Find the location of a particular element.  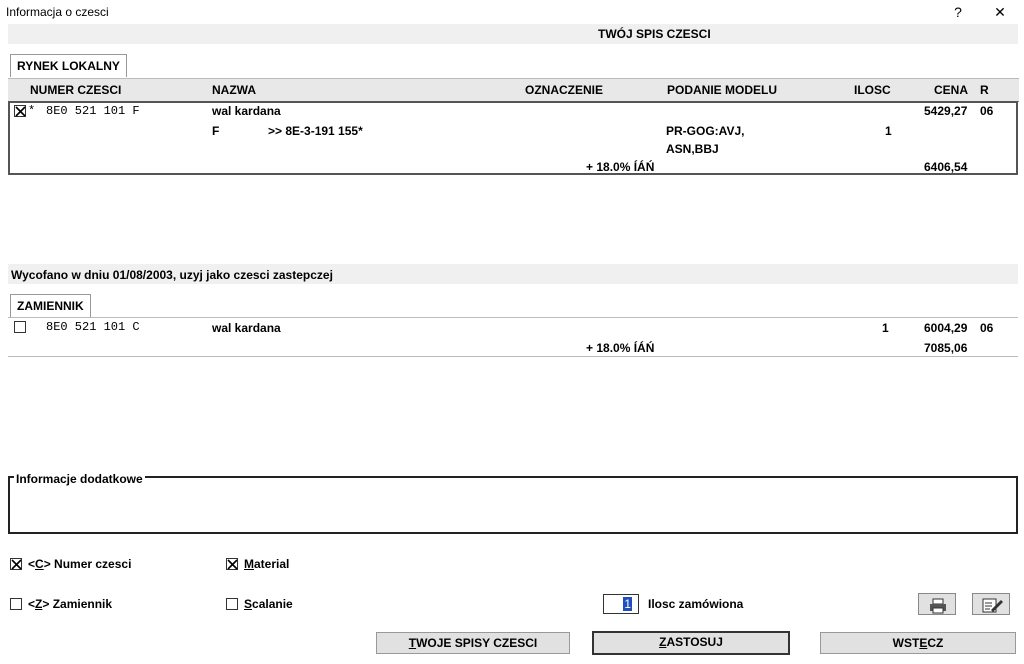

main-part-model-1: PR-GOG:AVJ, is located at coordinates (705, 131).